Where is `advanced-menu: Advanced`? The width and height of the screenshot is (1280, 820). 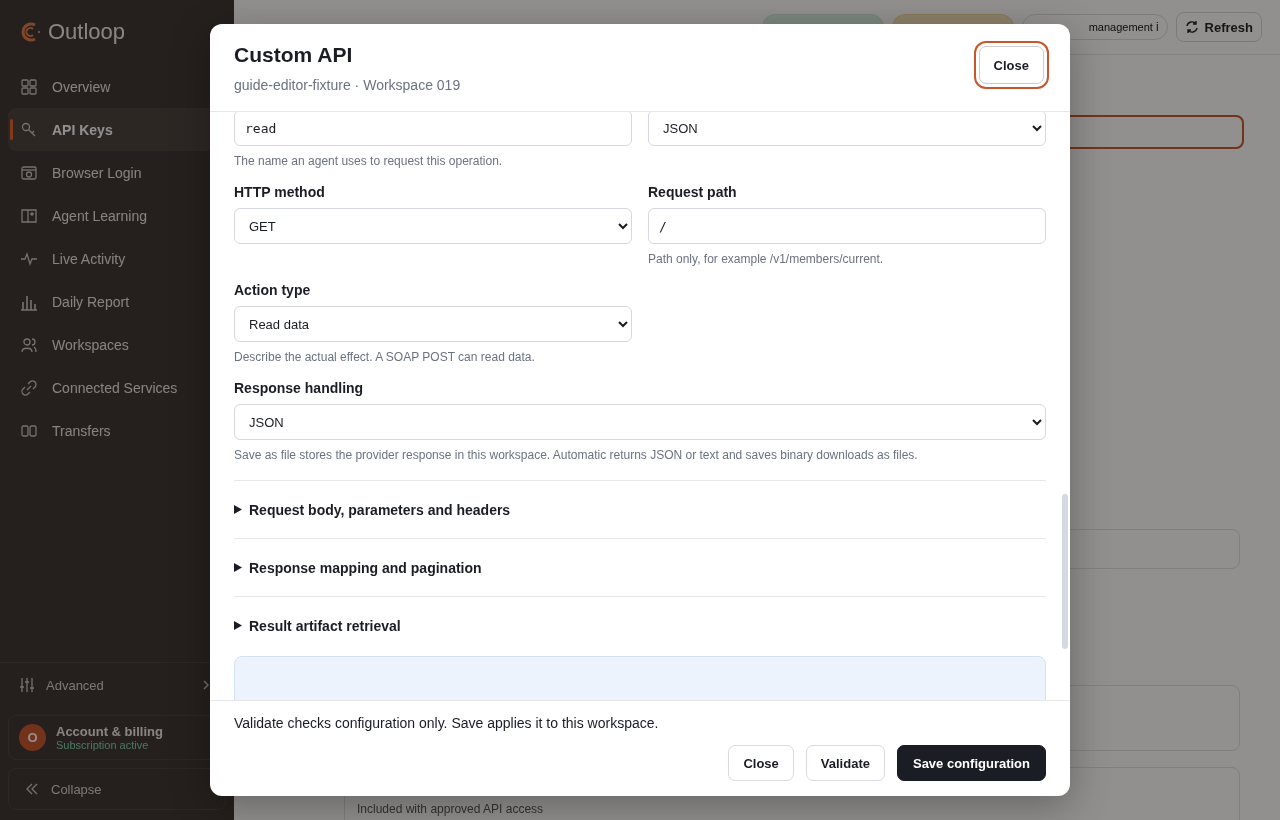
advanced-menu: Advanced is located at coordinates (117, 685).